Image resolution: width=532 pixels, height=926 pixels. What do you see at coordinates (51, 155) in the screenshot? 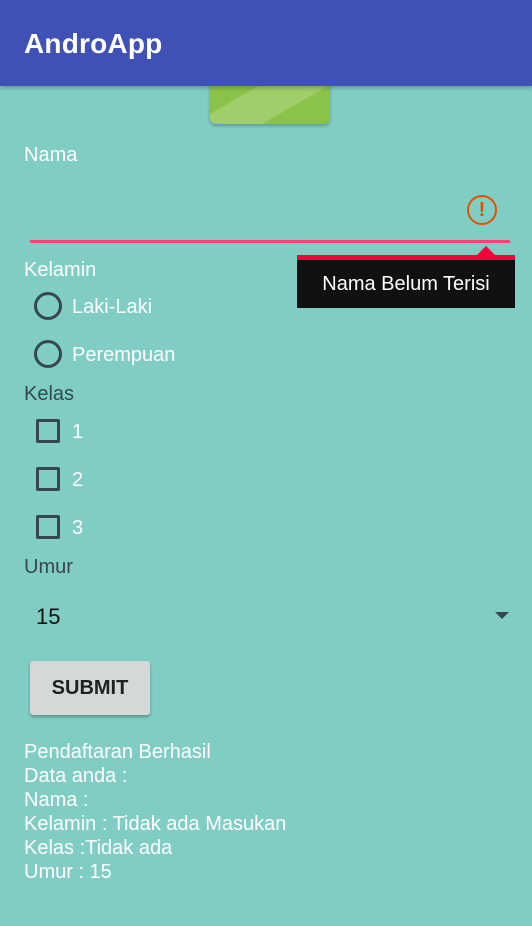
I see `name-label: Nama` at bounding box center [51, 155].